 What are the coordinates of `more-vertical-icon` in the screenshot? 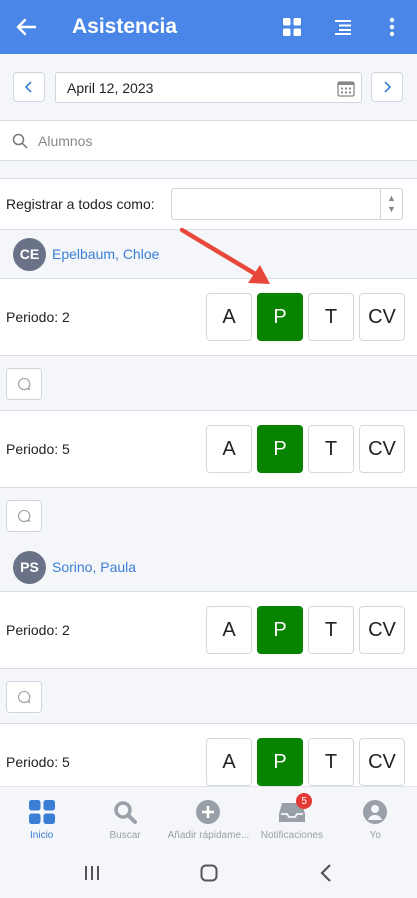 It's located at (392, 27).